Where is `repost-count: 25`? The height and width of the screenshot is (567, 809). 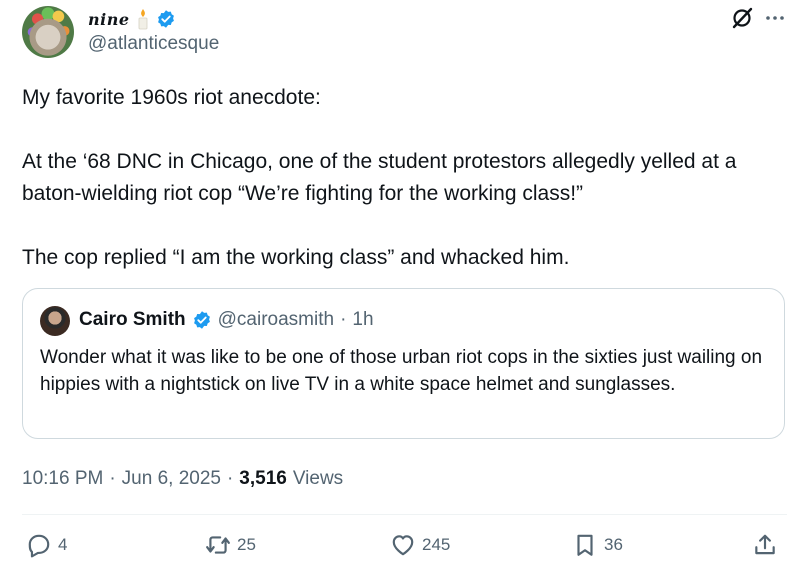 repost-count: 25 is located at coordinates (246, 544).